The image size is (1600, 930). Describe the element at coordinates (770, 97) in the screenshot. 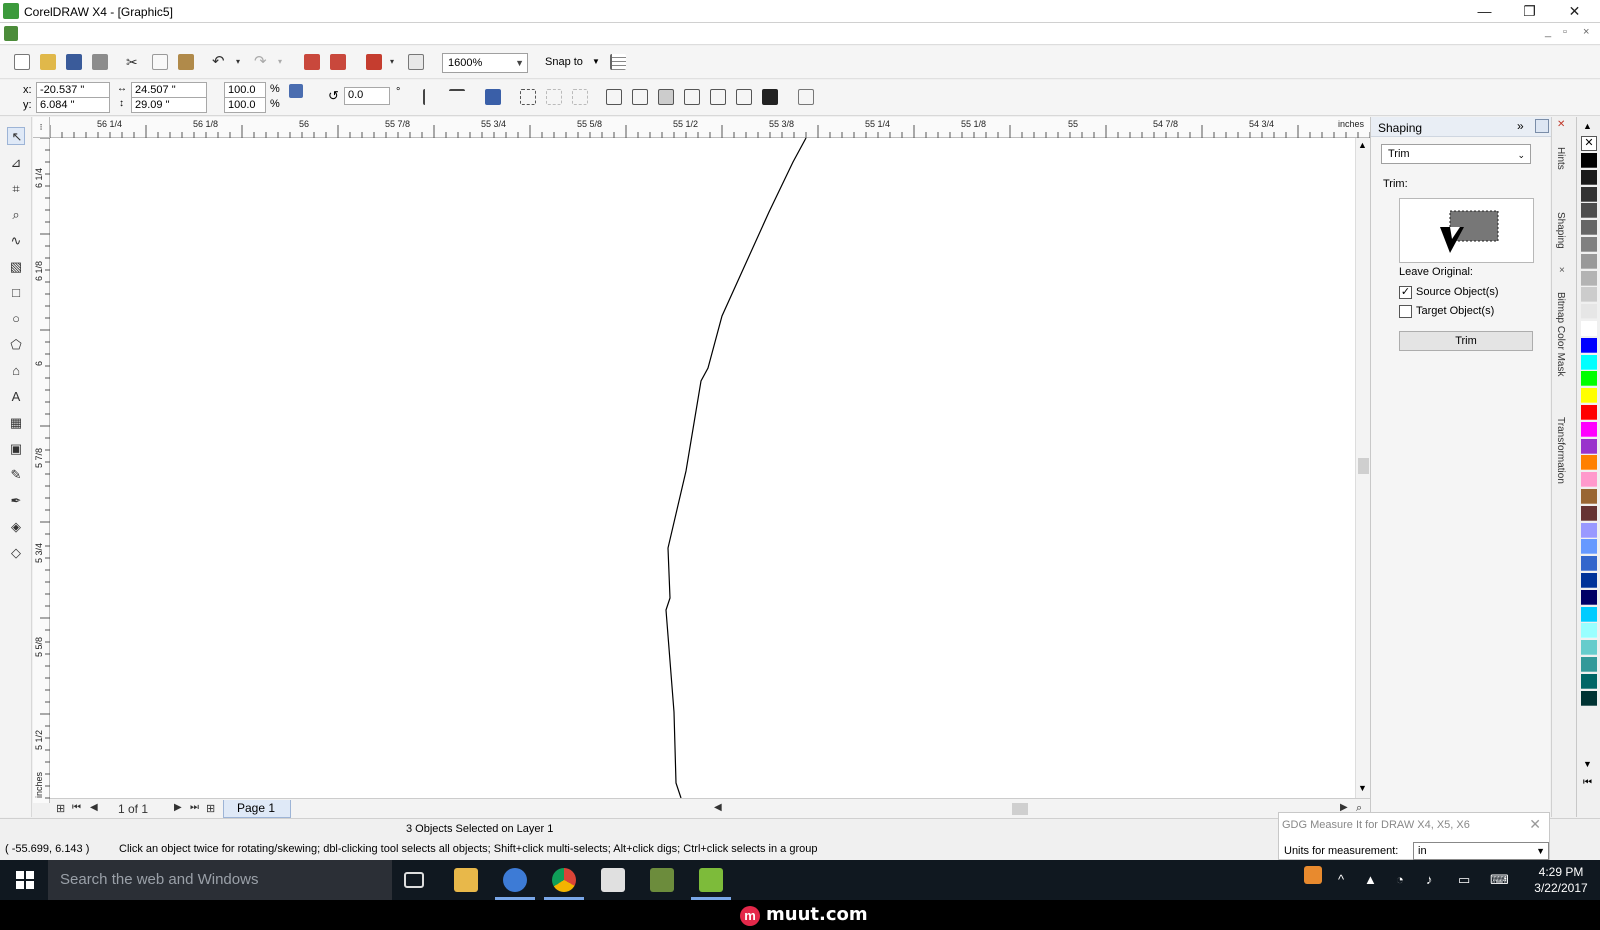

I see `create-boundary-icon` at that location.